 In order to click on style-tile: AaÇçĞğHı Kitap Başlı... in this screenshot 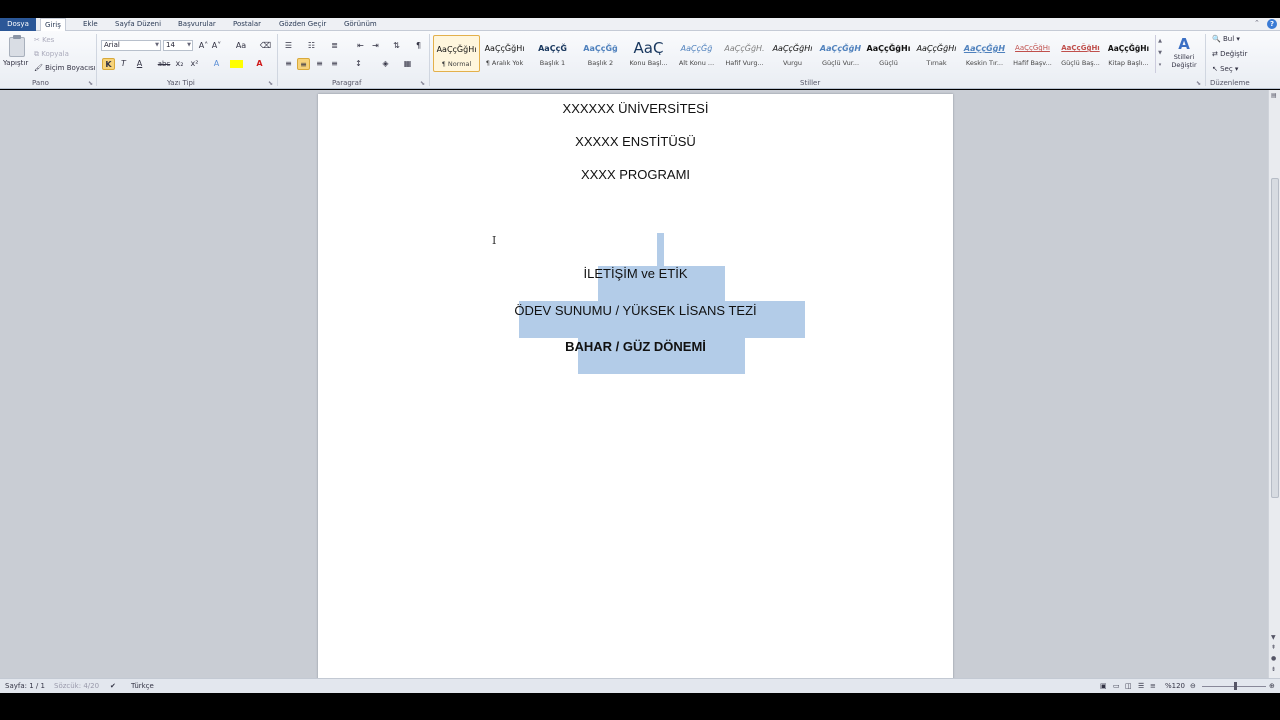, I will do `click(1128, 53)`.